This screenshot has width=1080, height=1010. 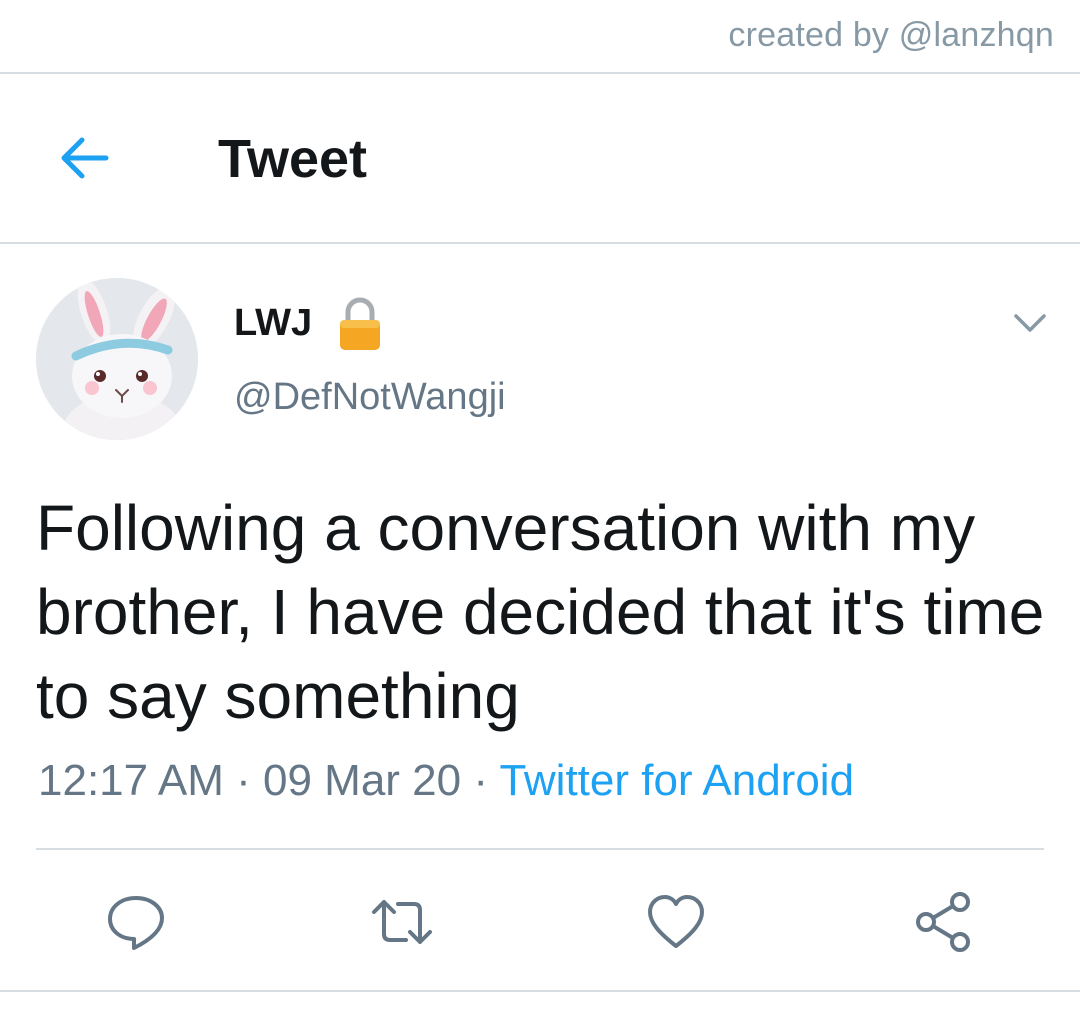 I want to click on heart-icon, so click(x=676, y=921).